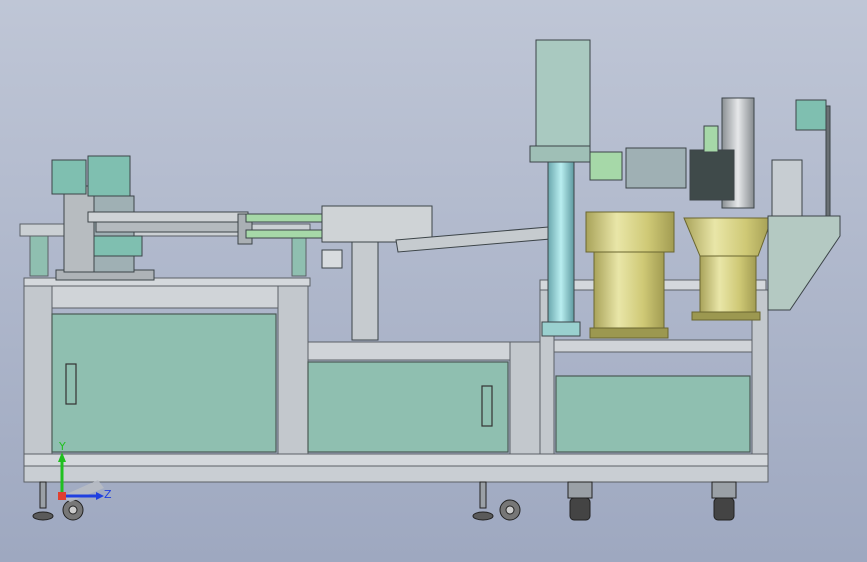 The width and height of the screenshot is (867, 562). What do you see at coordinates (412, 351) in the screenshot?
I see `upper-crossbar-mid` at bounding box center [412, 351].